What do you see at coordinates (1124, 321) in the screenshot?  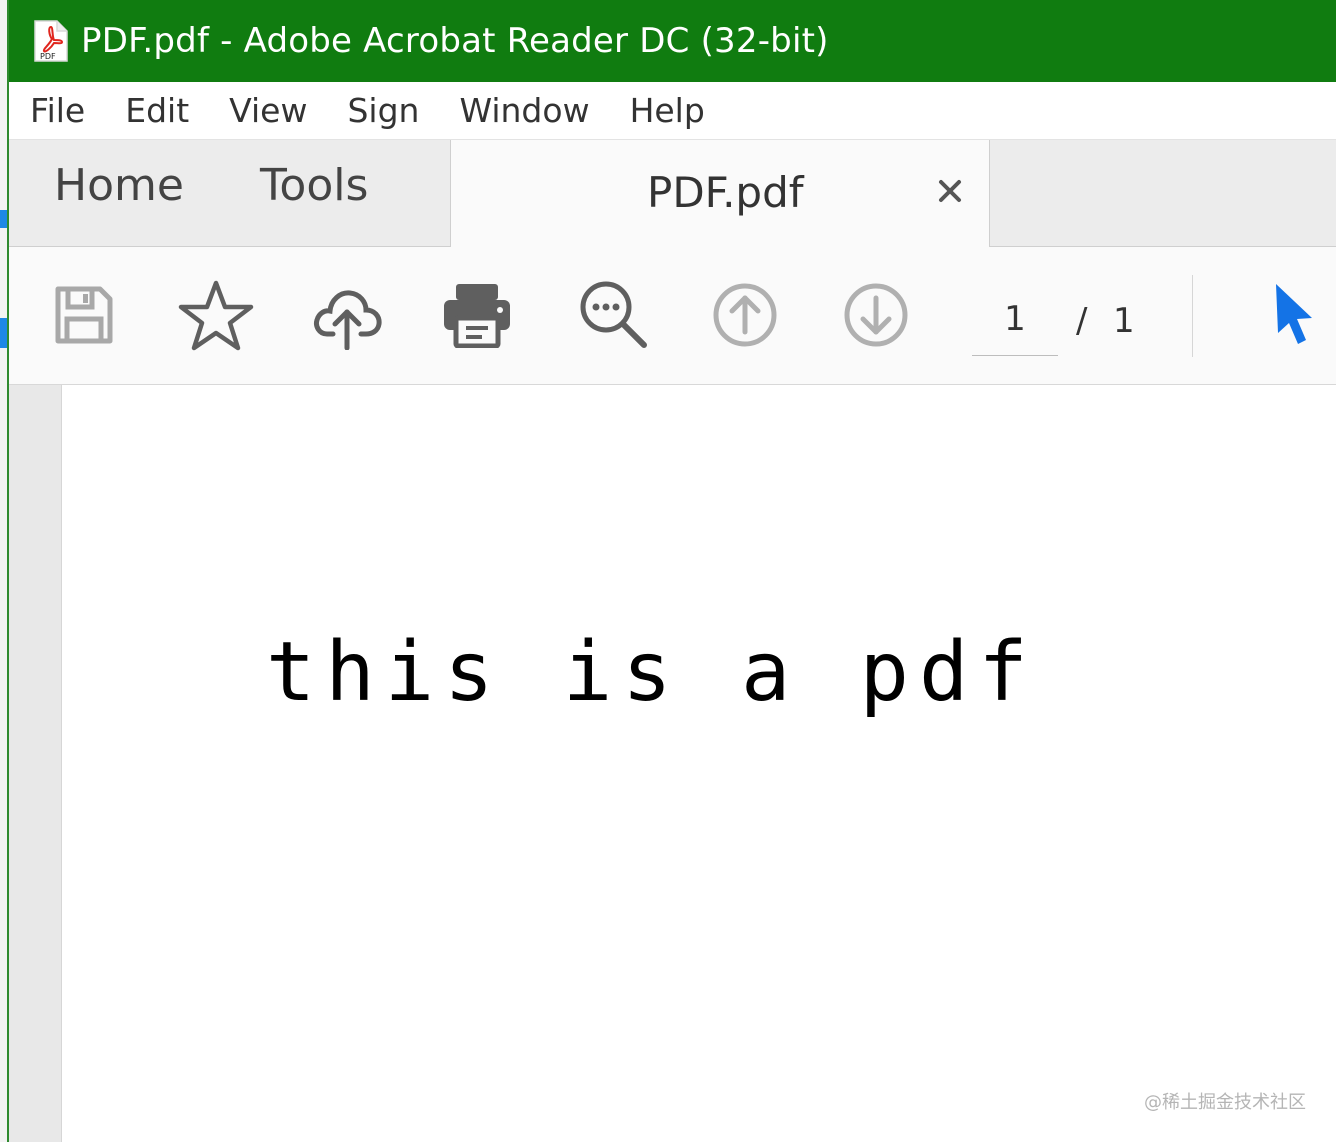 I see `page-total: 1` at bounding box center [1124, 321].